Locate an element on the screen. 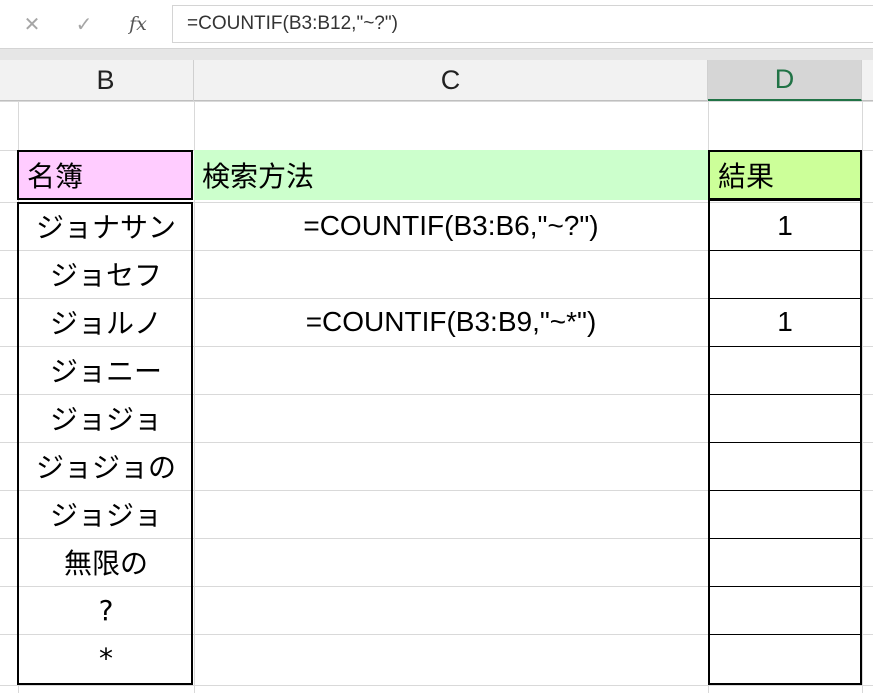 The height and width of the screenshot is (693, 873). insert-function-icon: fx is located at coordinates (138, 24).